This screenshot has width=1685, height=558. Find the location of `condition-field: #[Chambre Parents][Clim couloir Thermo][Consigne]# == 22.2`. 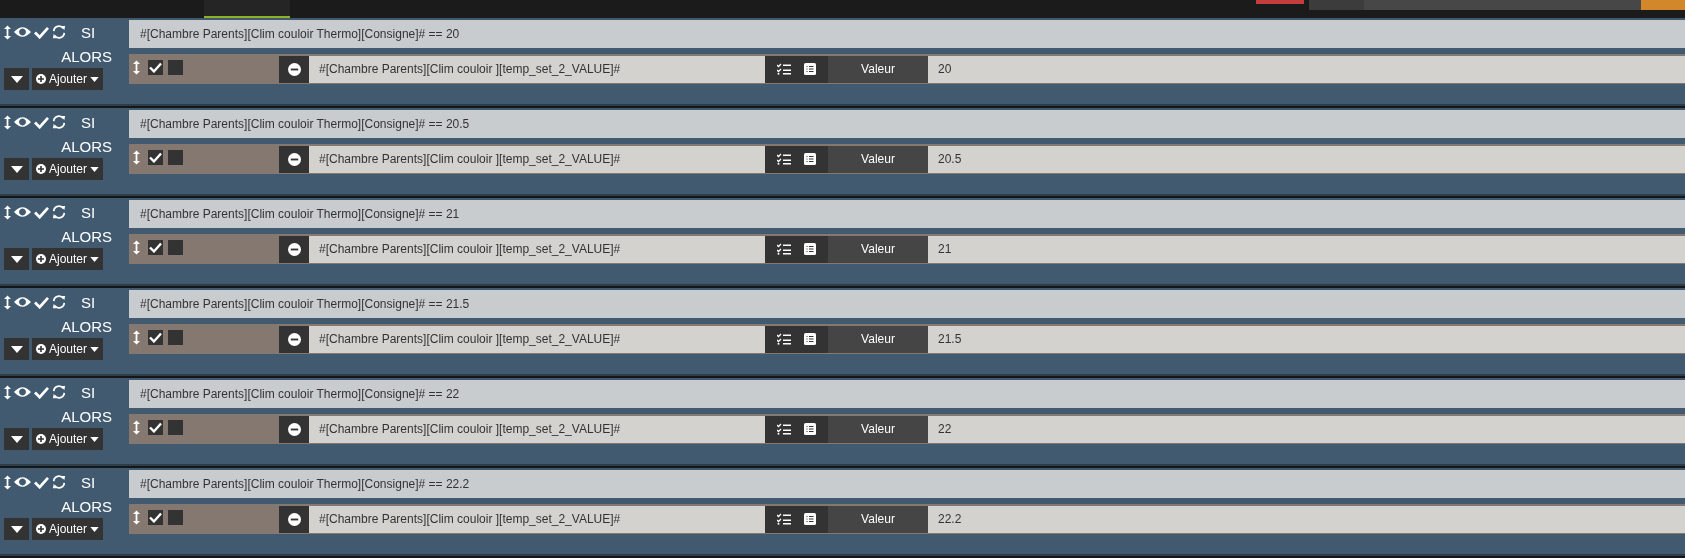

condition-field: #[Chambre Parents][Clim couloir Thermo][Consigne]# == 22.2 is located at coordinates (907, 484).